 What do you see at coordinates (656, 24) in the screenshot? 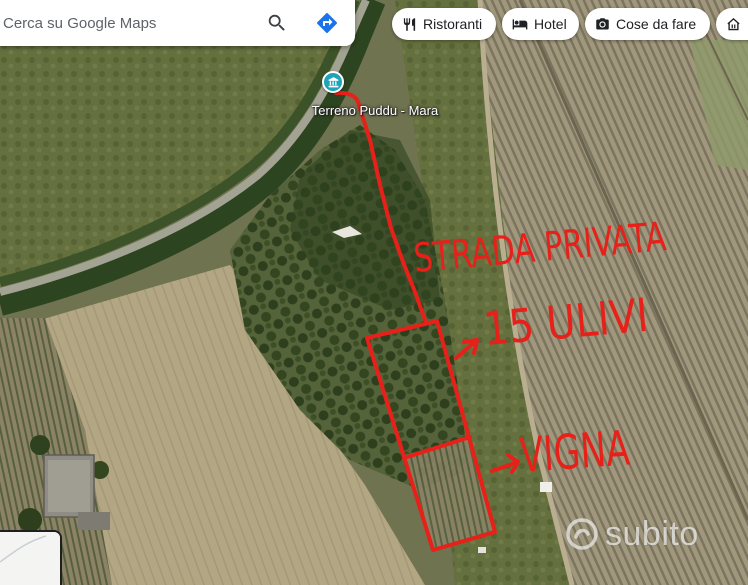
I see `chip-label: Cose da fare` at bounding box center [656, 24].